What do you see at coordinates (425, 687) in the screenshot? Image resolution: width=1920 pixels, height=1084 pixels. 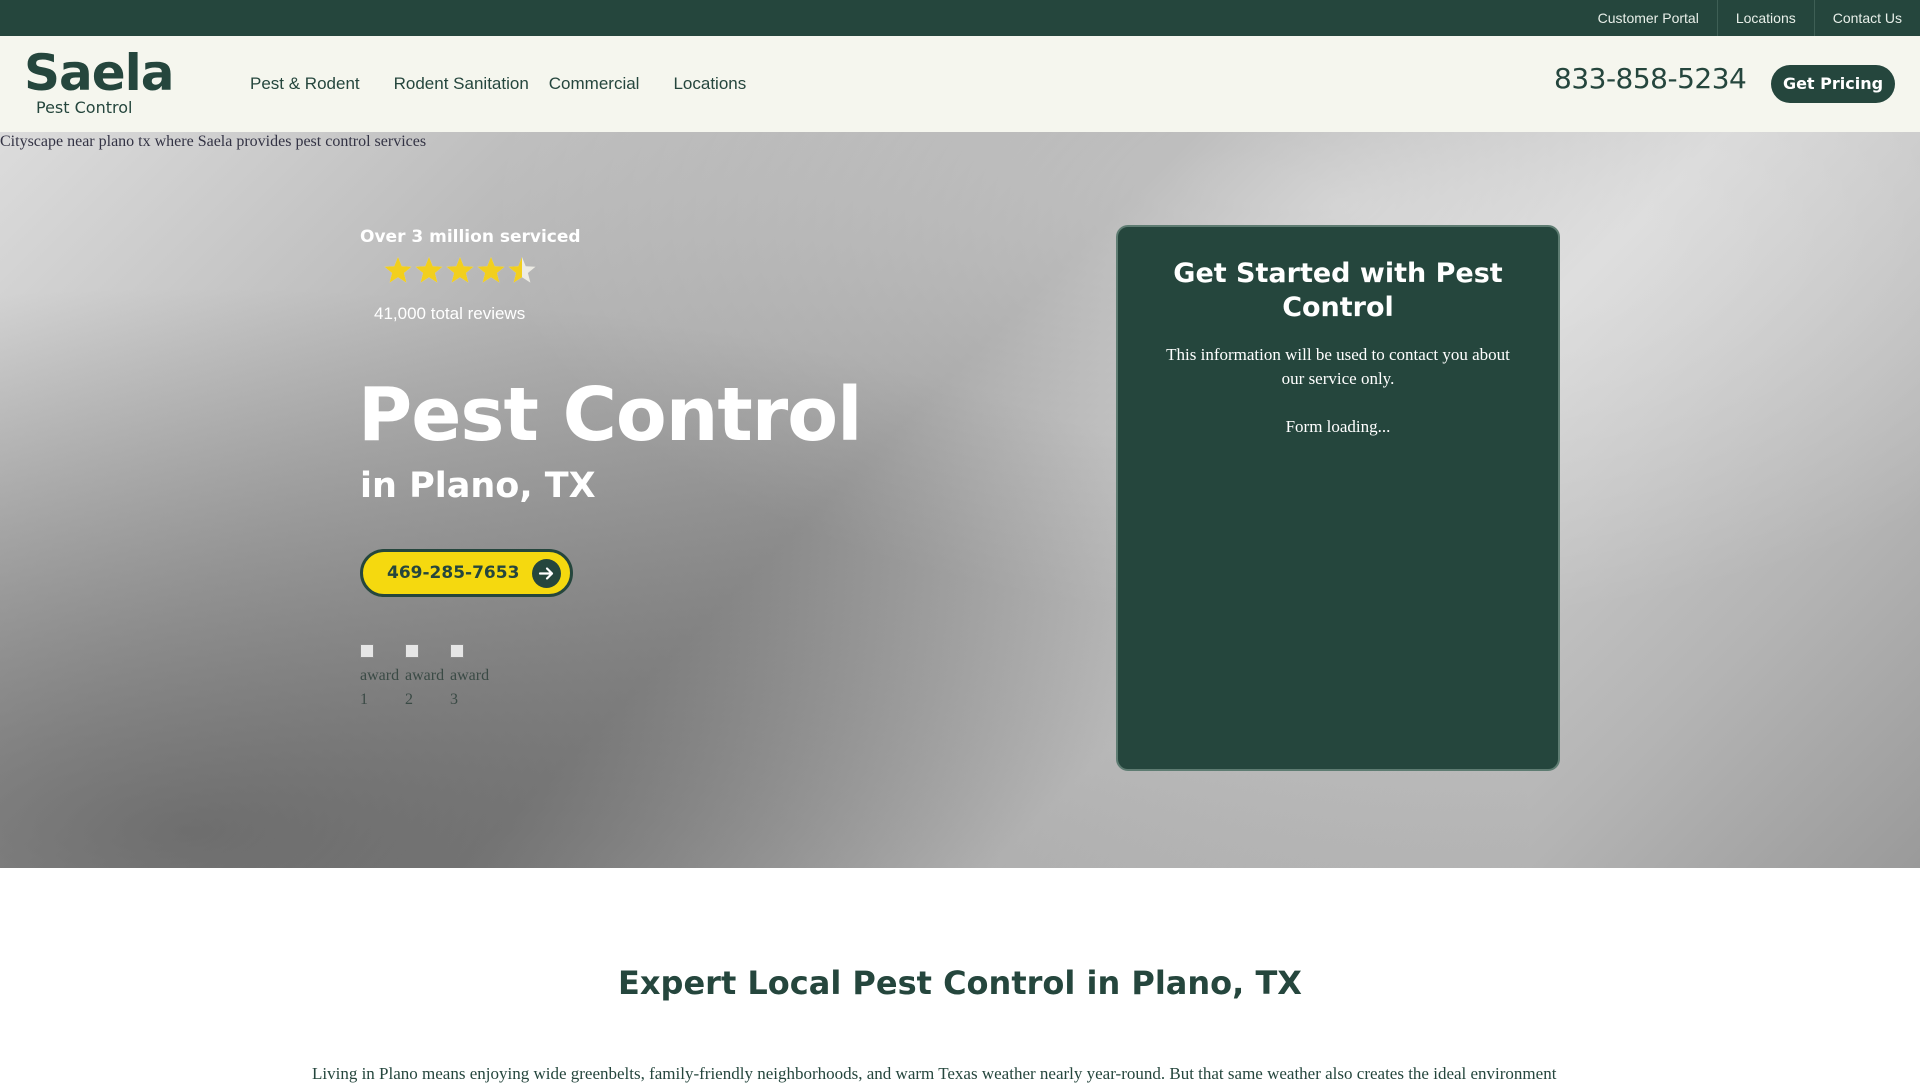 I see `award-alt-text: award 2` at bounding box center [425, 687].